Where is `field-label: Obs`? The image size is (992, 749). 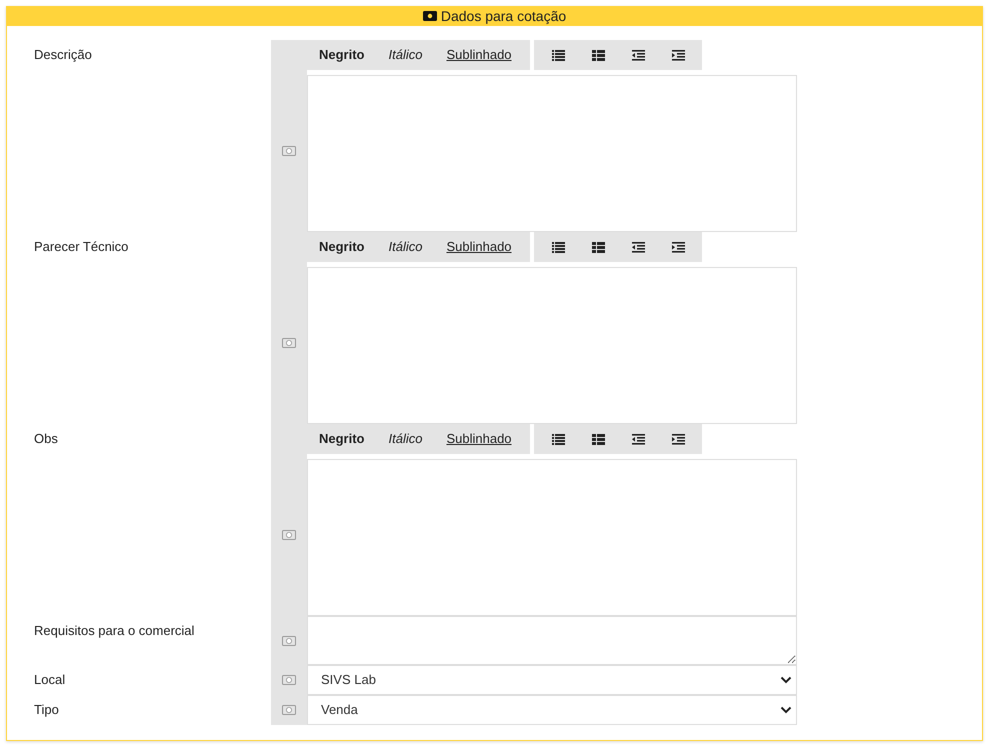
field-label: Obs is located at coordinates (46, 438).